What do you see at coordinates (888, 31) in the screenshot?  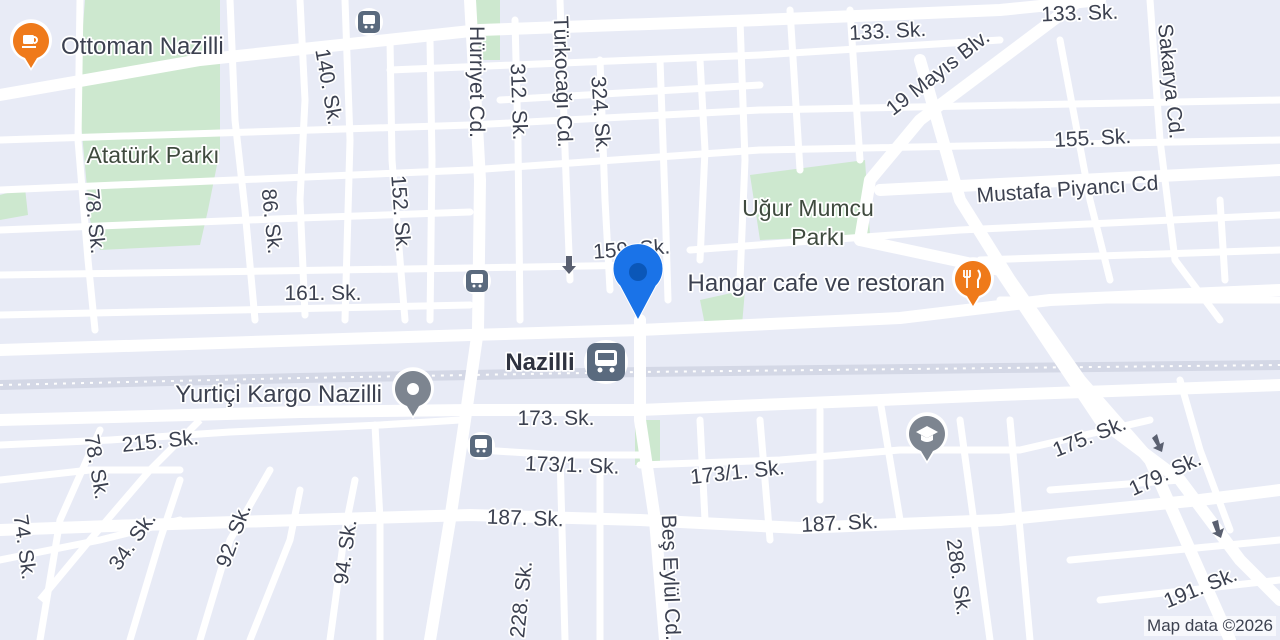 I see `street-label-133-a: 133. Sk.` at bounding box center [888, 31].